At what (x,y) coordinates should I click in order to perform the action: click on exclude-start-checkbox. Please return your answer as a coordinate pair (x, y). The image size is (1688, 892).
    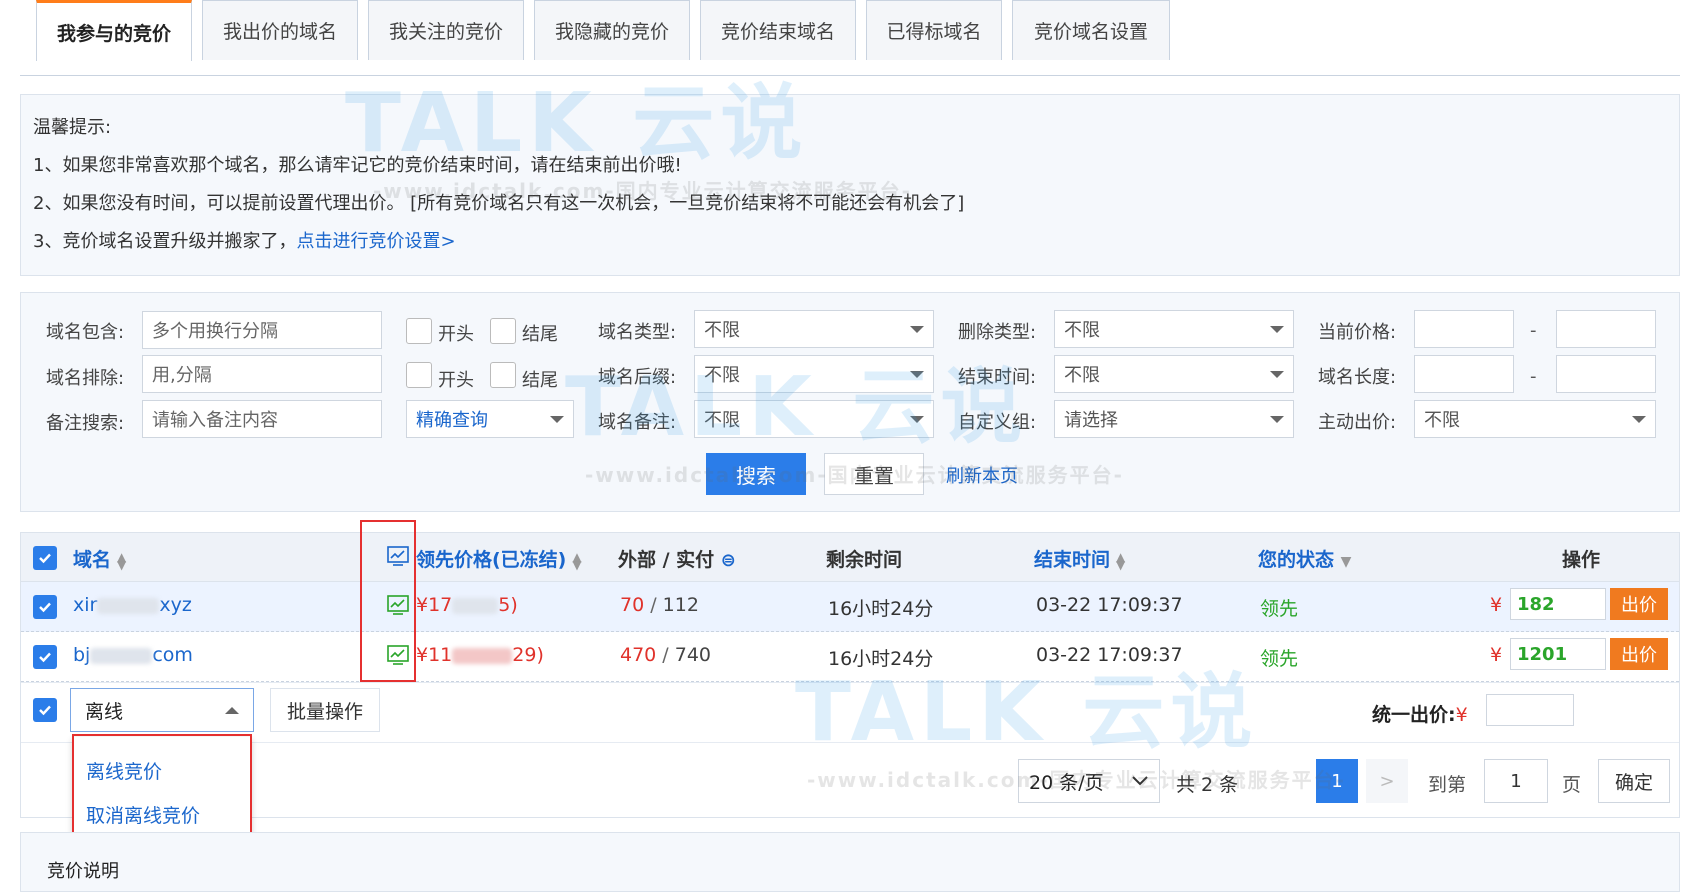
    Looking at the image, I should click on (419, 375).